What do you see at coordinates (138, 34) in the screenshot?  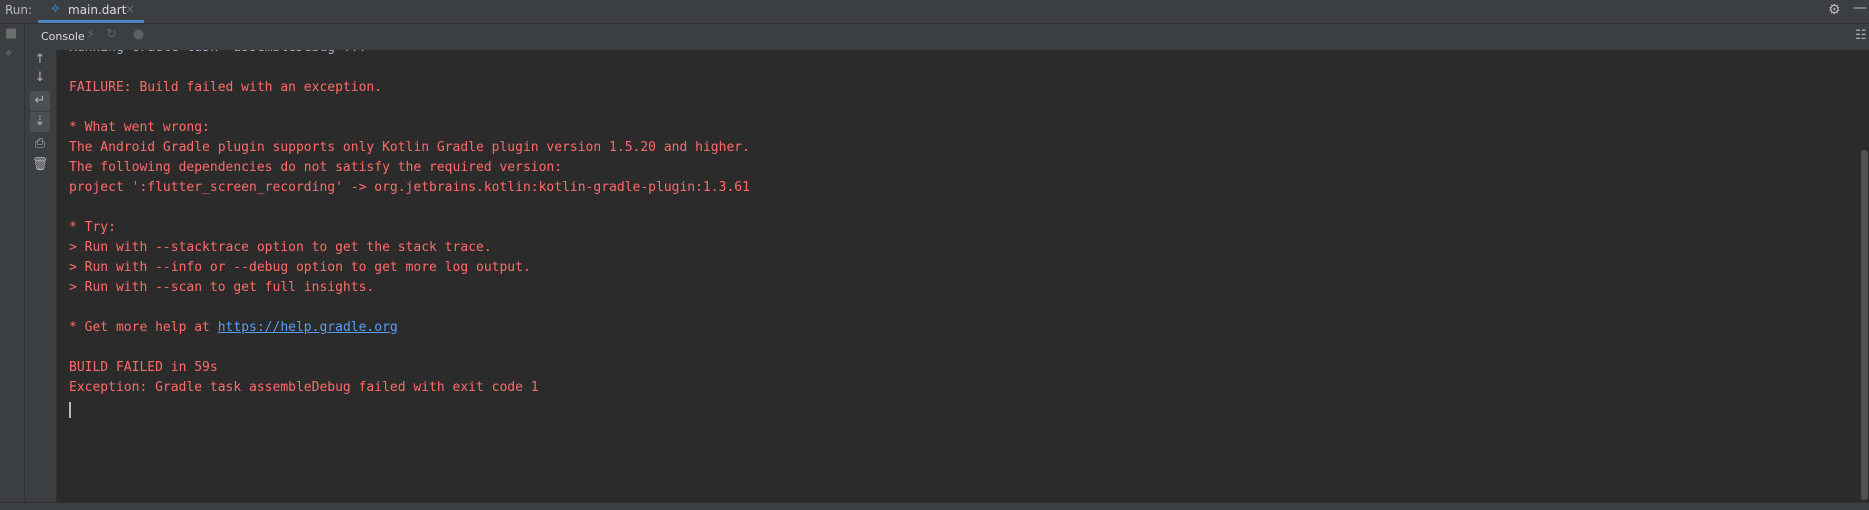 I see `stop-circle-icon: ●` at bounding box center [138, 34].